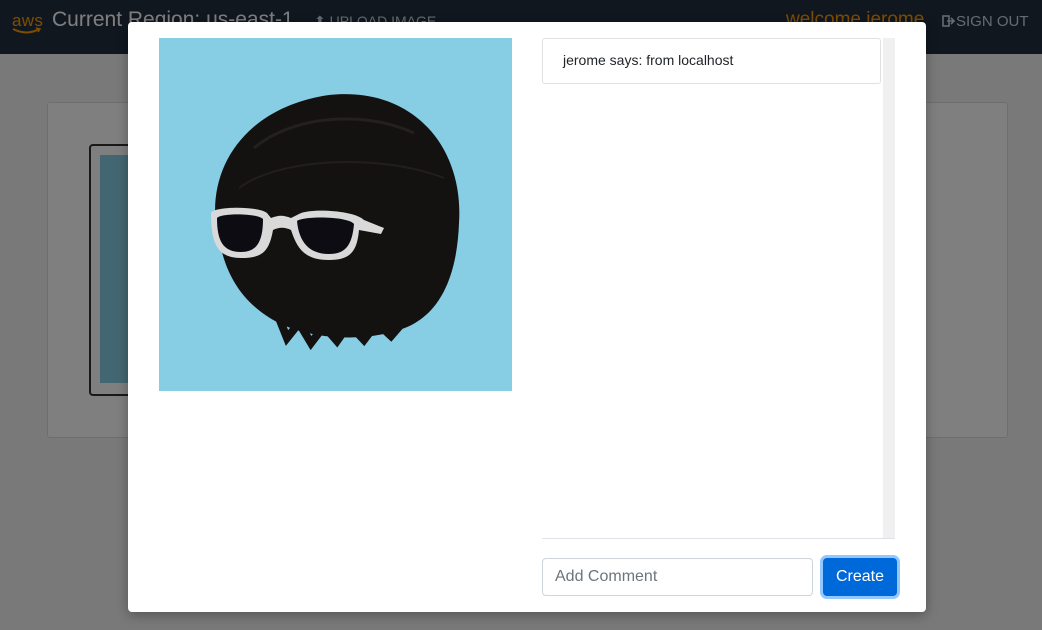  What do you see at coordinates (860, 577) in the screenshot?
I see `create-comment-button: Create` at bounding box center [860, 577].